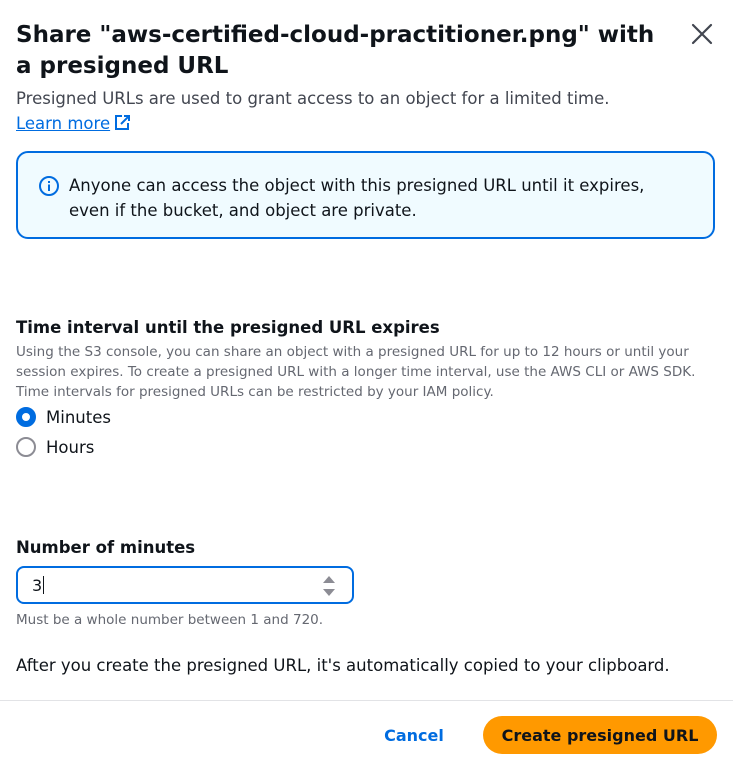 The height and width of the screenshot is (766, 733). What do you see at coordinates (49, 186) in the screenshot?
I see `info-icon` at bounding box center [49, 186].